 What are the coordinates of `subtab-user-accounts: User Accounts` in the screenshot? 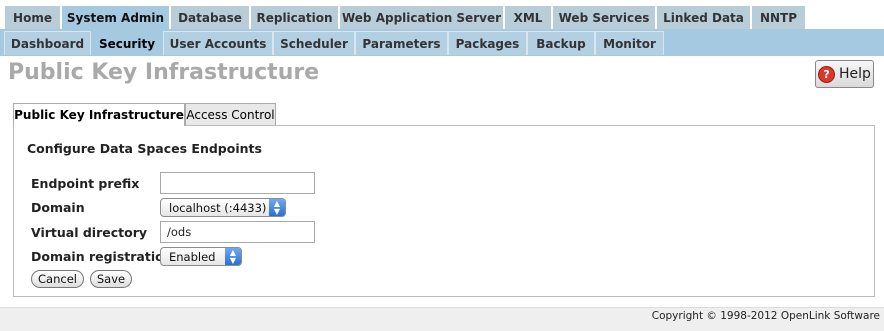 It's located at (218, 43).